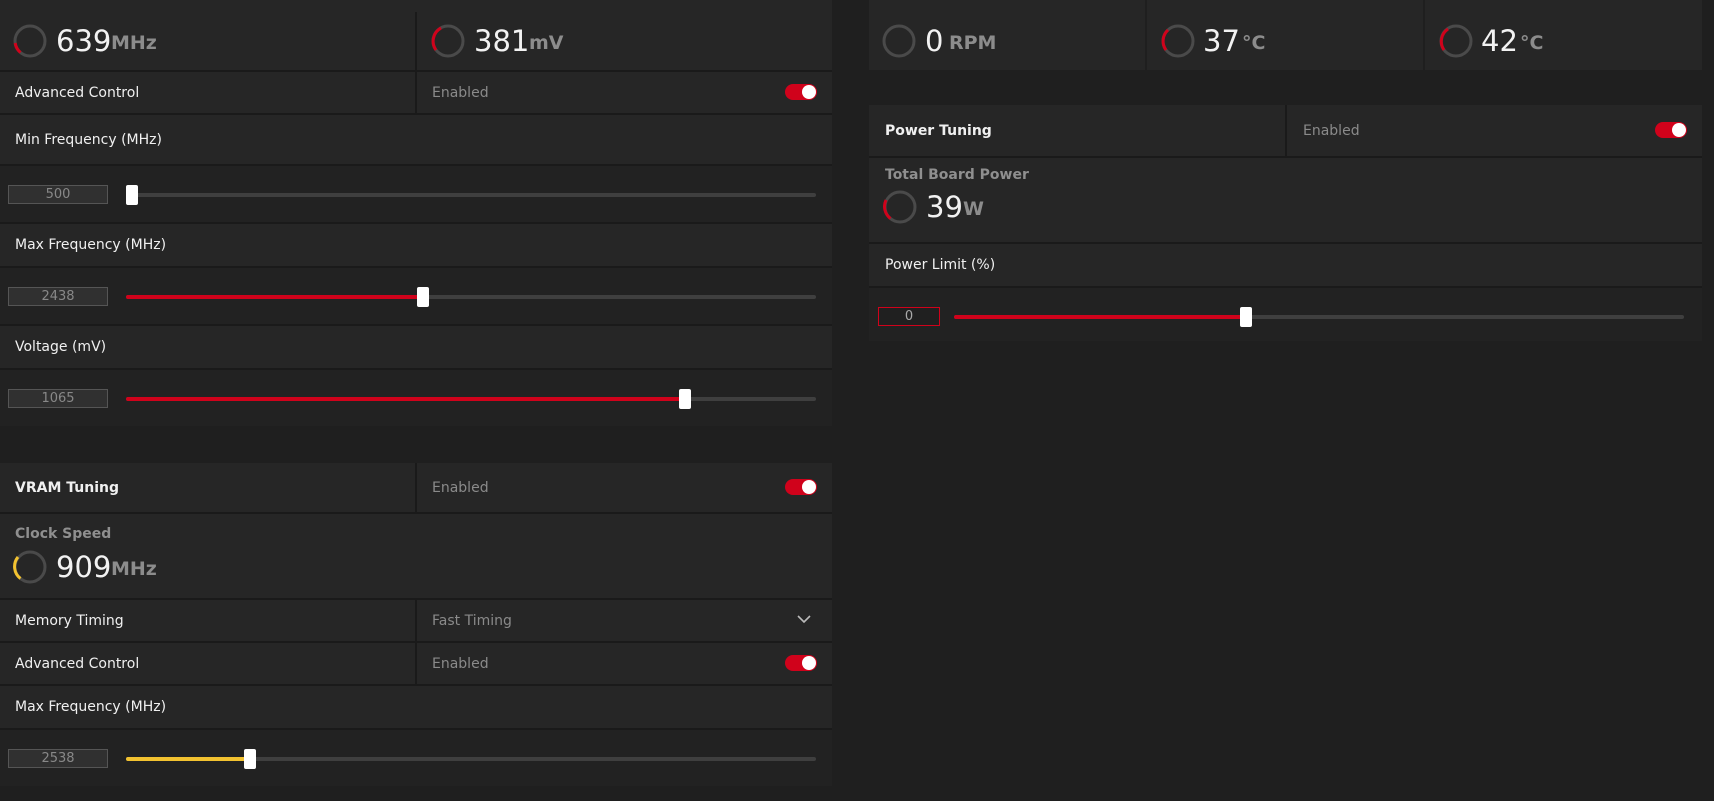 This screenshot has width=1714, height=801. What do you see at coordinates (58, 758) in the screenshot?
I see `vram-max-frequency-input: 2538` at bounding box center [58, 758].